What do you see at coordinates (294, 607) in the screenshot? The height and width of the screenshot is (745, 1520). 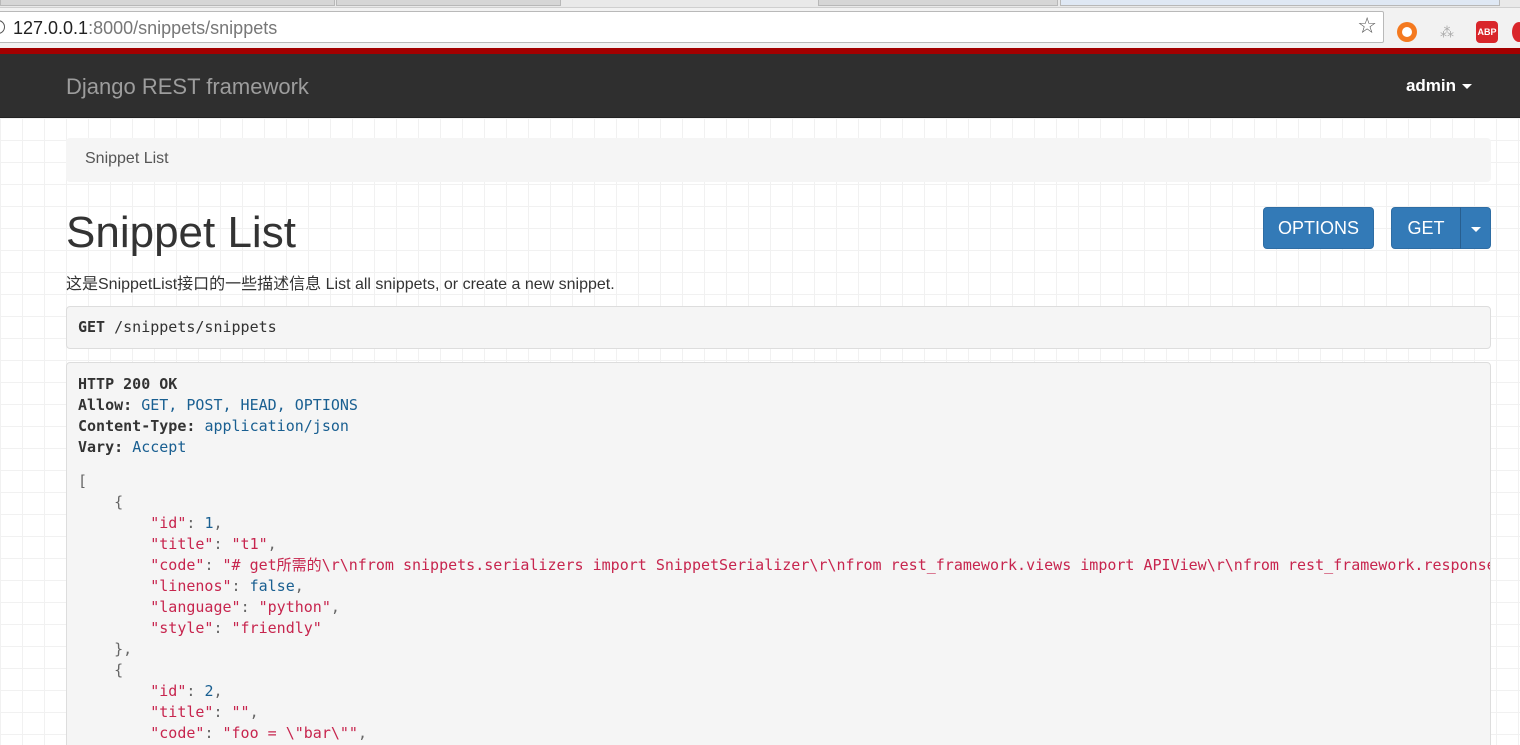 I see `json-value: "python"` at bounding box center [294, 607].